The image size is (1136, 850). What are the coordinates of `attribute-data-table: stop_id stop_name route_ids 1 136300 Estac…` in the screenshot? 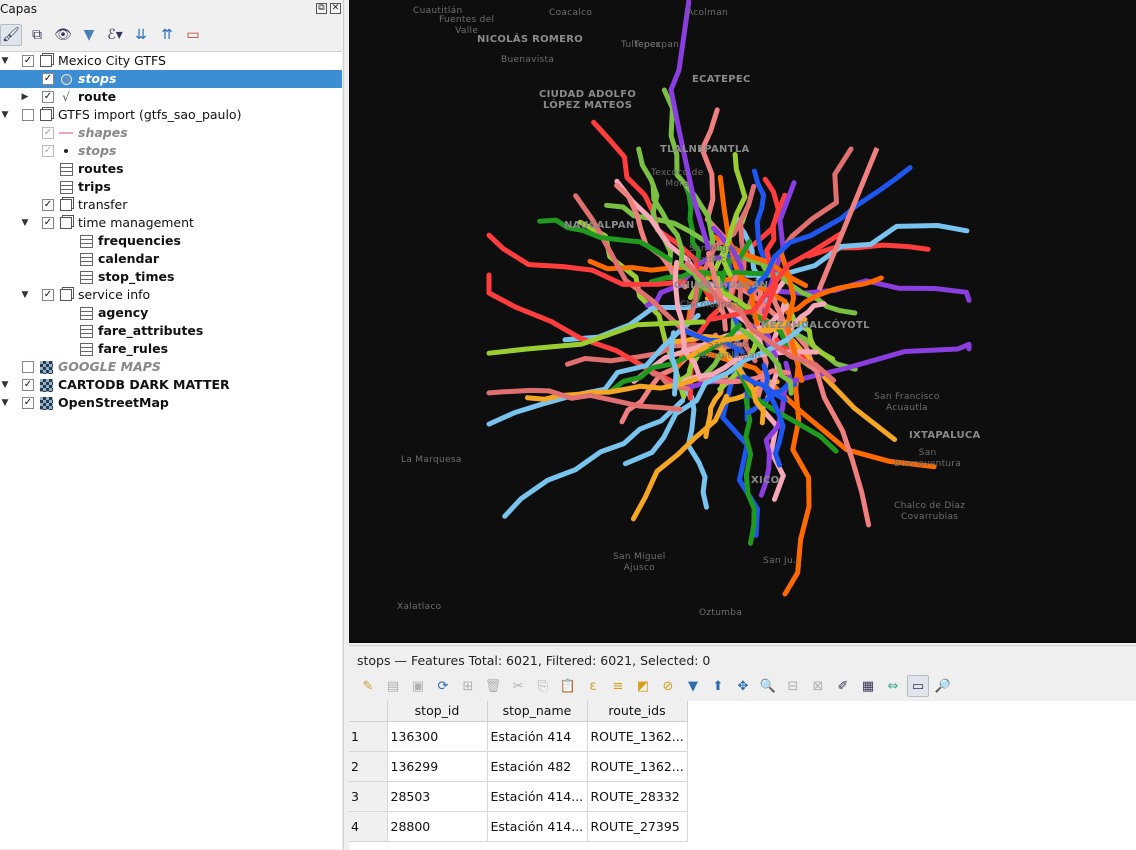 It's located at (518, 771).